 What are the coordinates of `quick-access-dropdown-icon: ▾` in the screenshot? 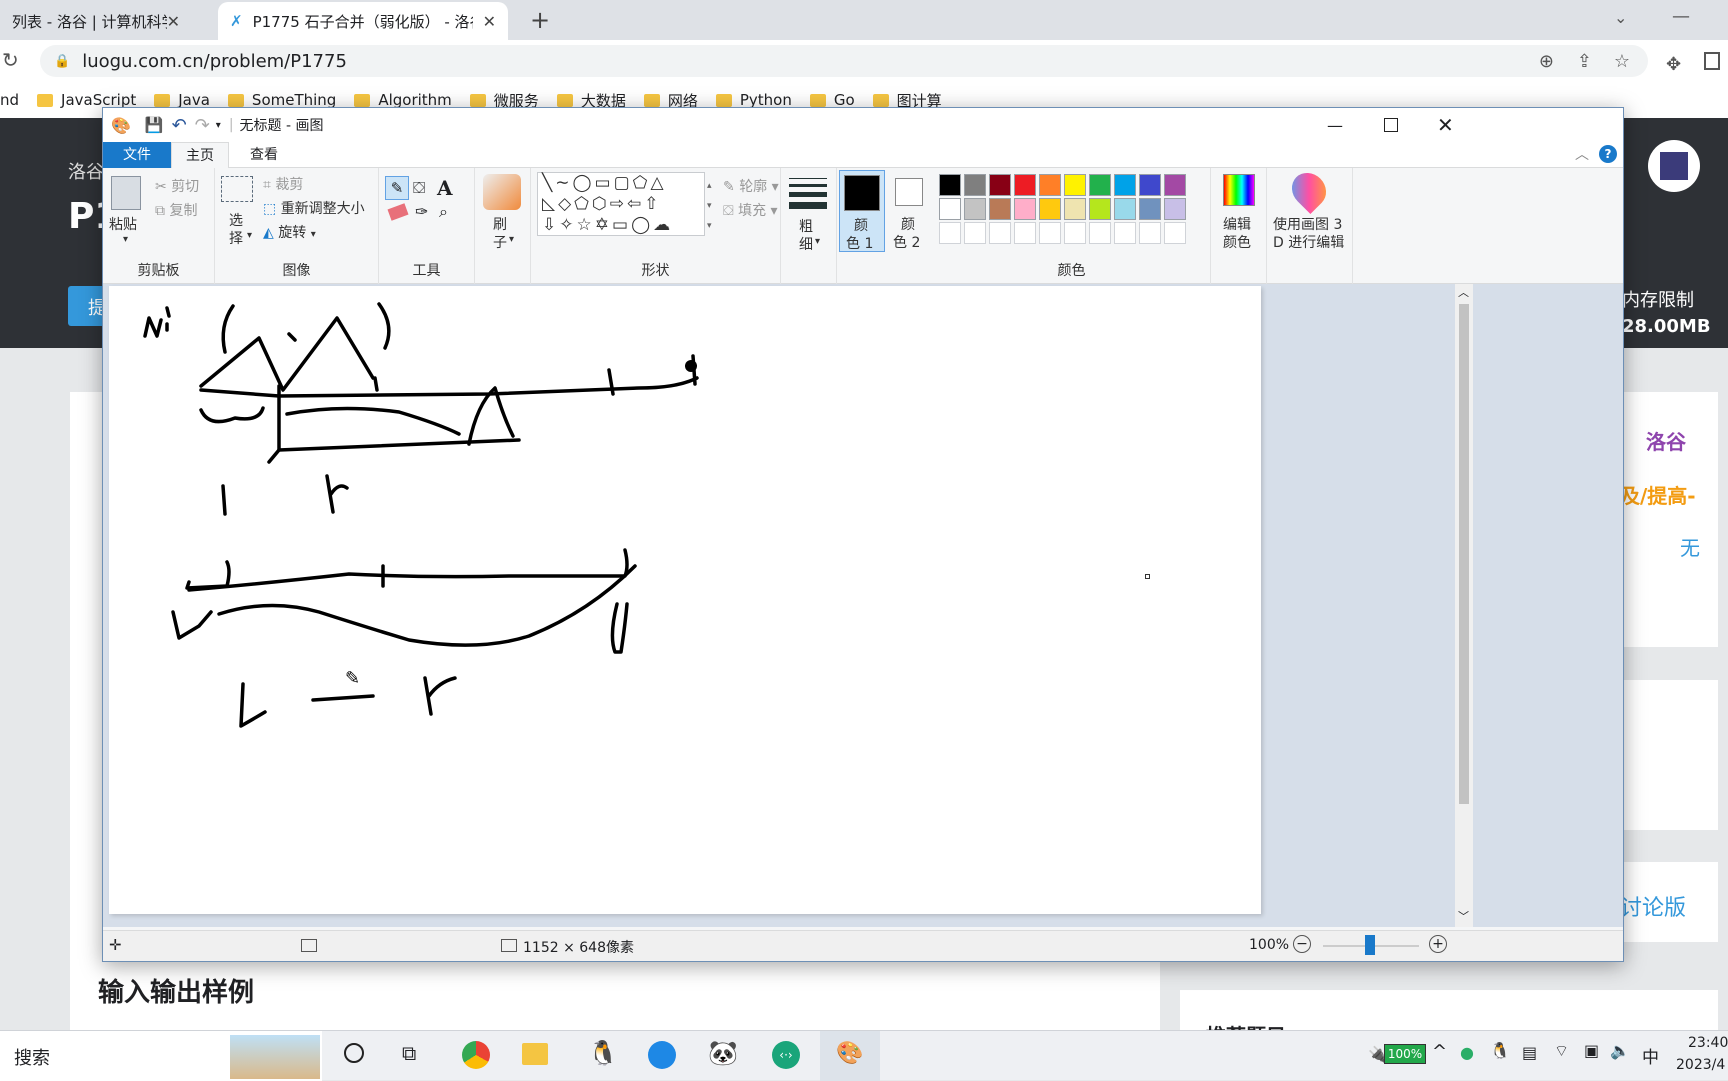 It's located at (218, 125).